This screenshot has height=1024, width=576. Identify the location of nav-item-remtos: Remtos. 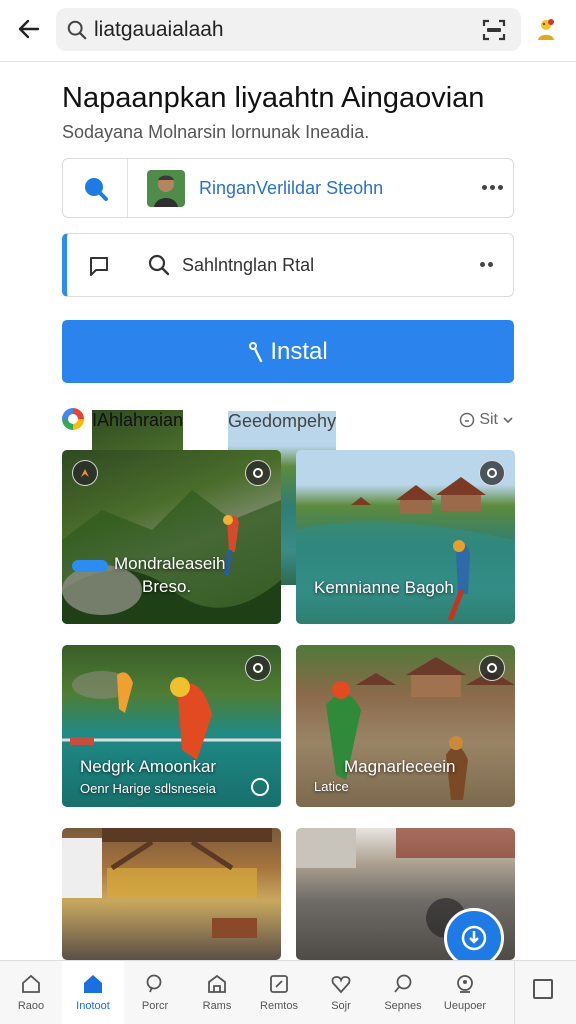
(279, 992).